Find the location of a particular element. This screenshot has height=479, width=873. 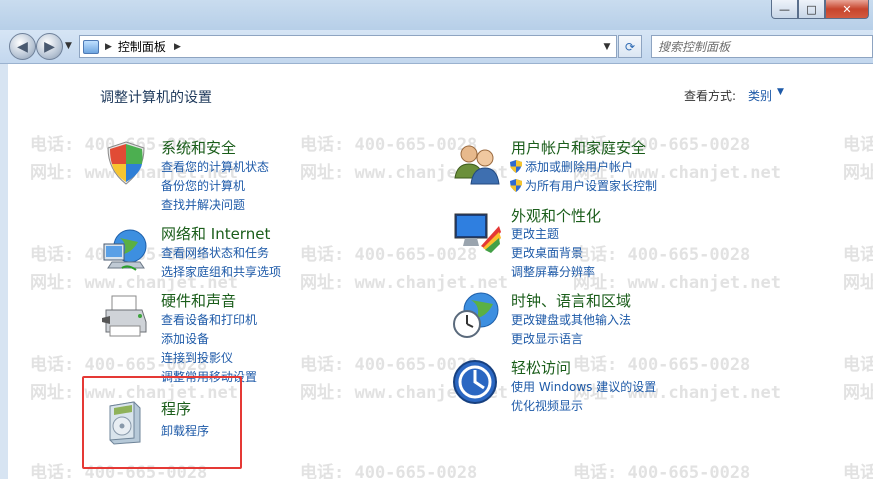

address-dropdown-icon: ▼ is located at coordinates (607, 46).